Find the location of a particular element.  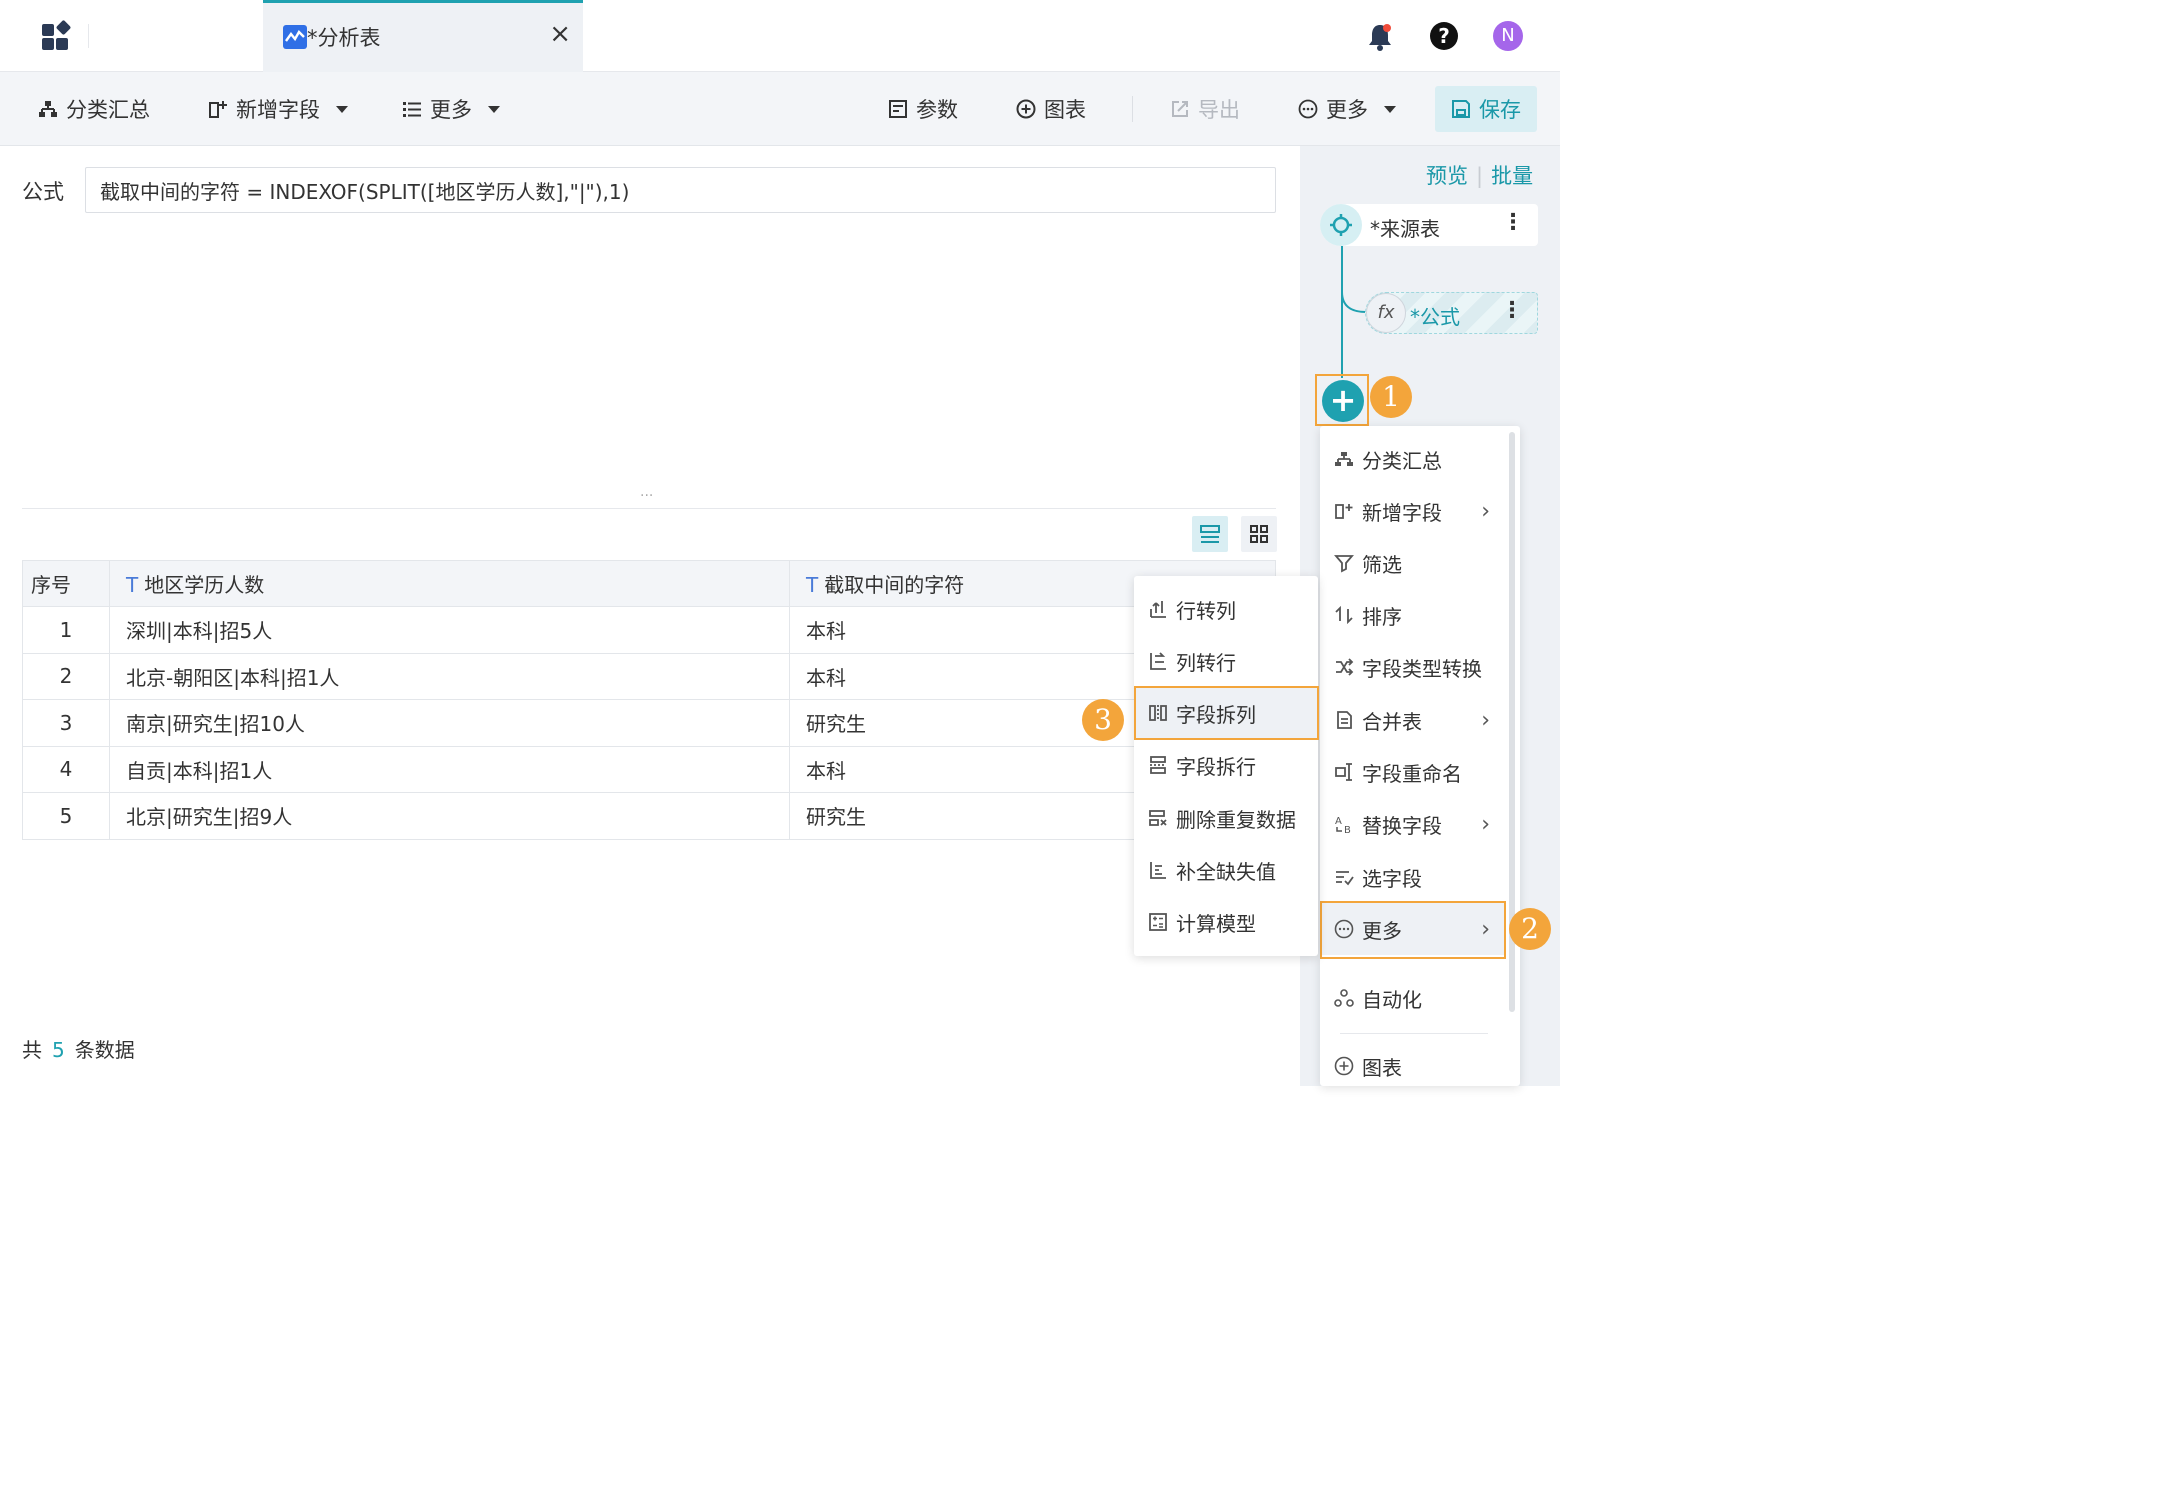

header-label: 截取中间的字符 is located at coordinates (894, 585).